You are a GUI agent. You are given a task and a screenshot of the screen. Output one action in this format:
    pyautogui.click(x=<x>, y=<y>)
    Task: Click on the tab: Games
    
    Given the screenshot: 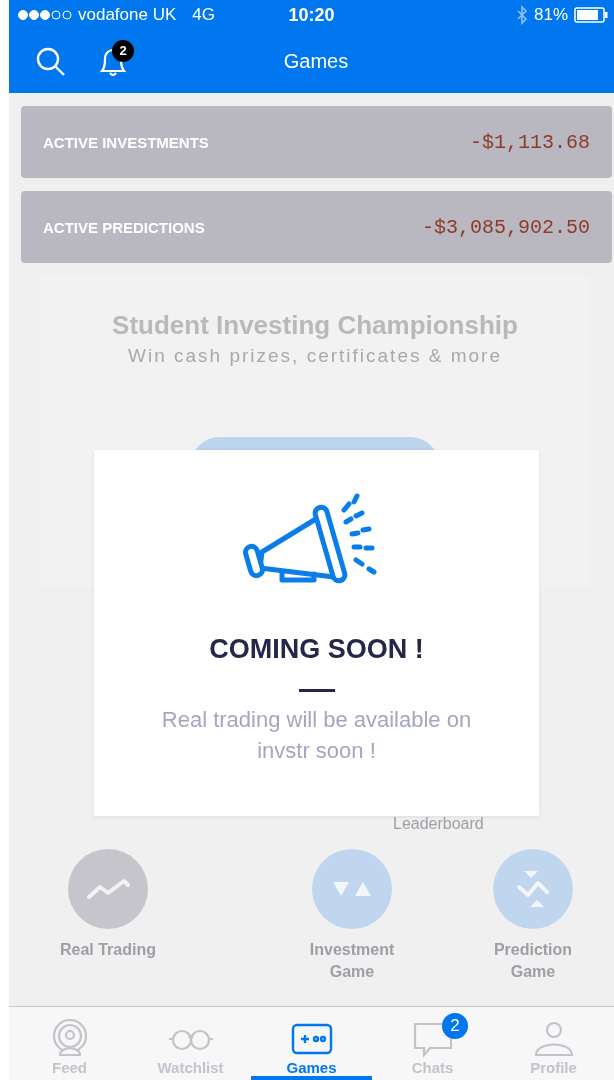 What is the action you would take?
    pyautogui.click(x=311, y=1043)
    